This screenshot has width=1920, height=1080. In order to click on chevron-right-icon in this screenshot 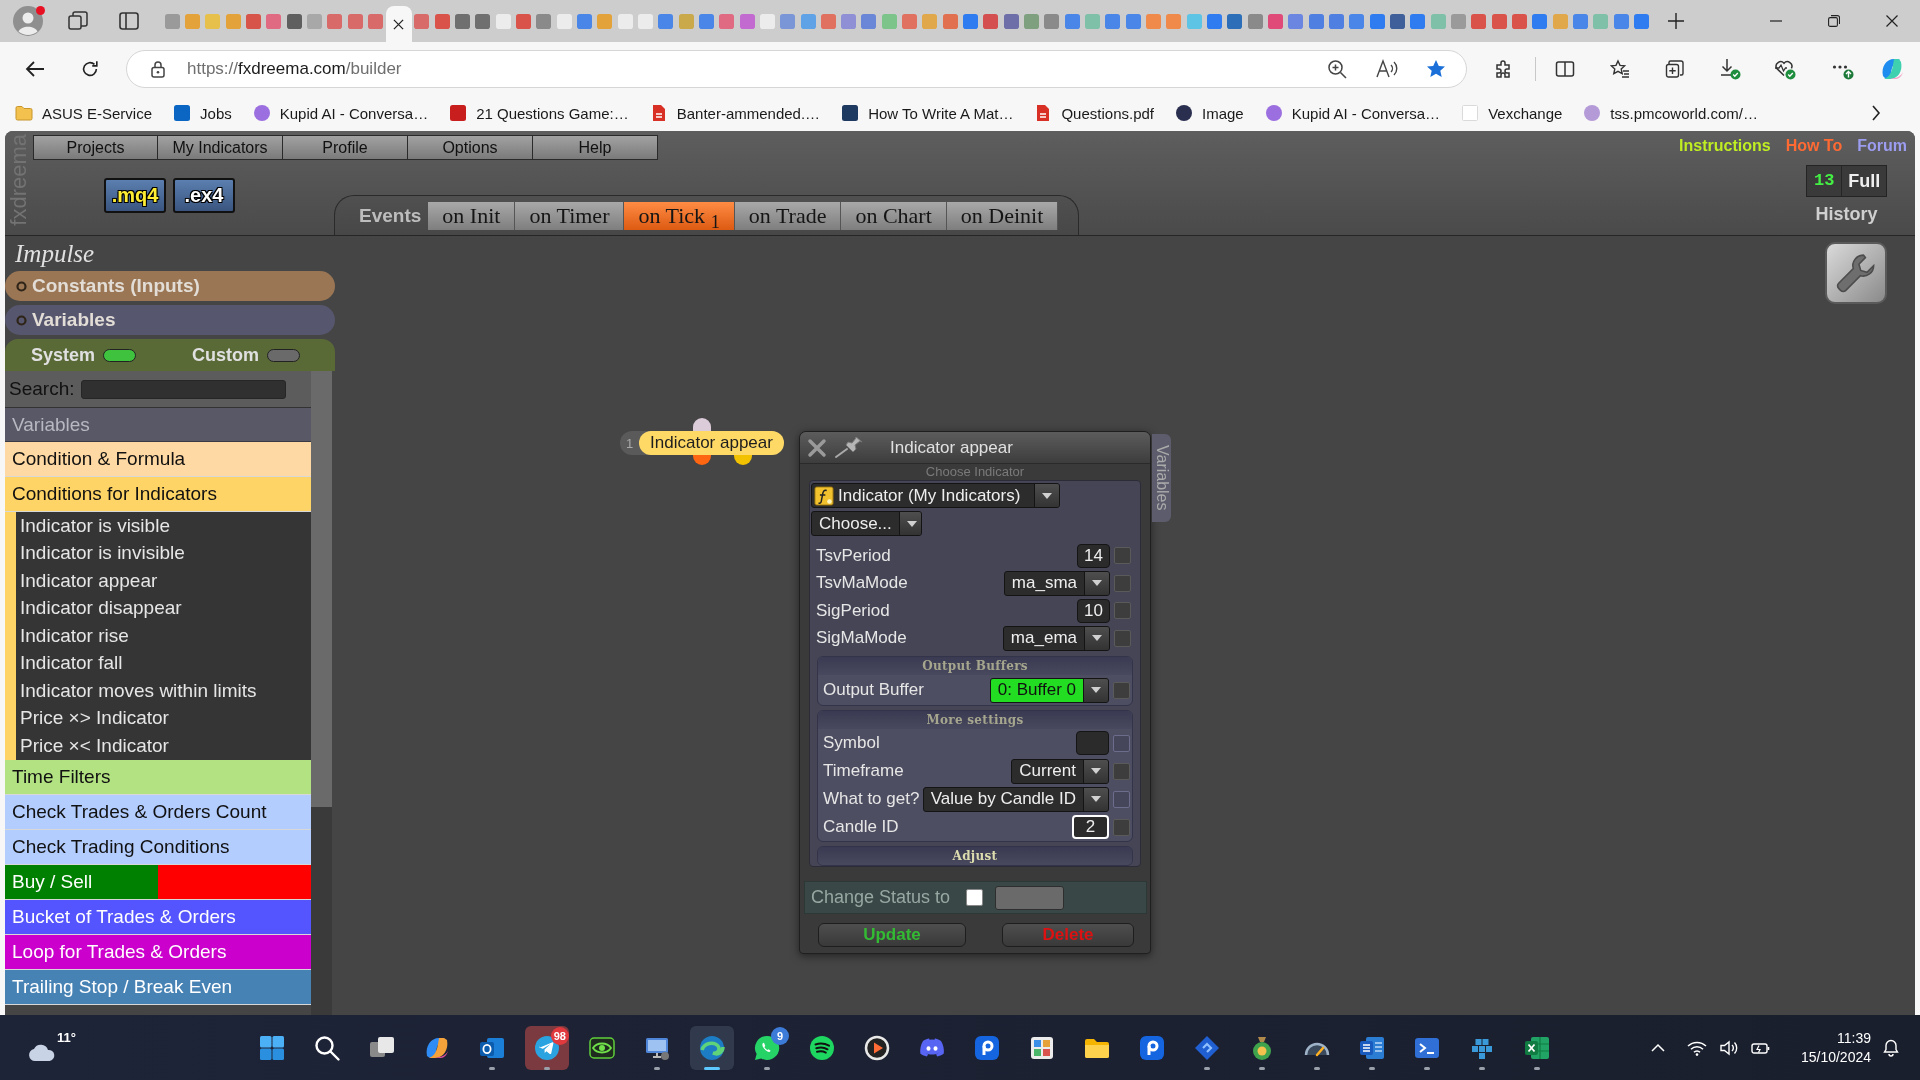, I will do `click(1876, 113)`.